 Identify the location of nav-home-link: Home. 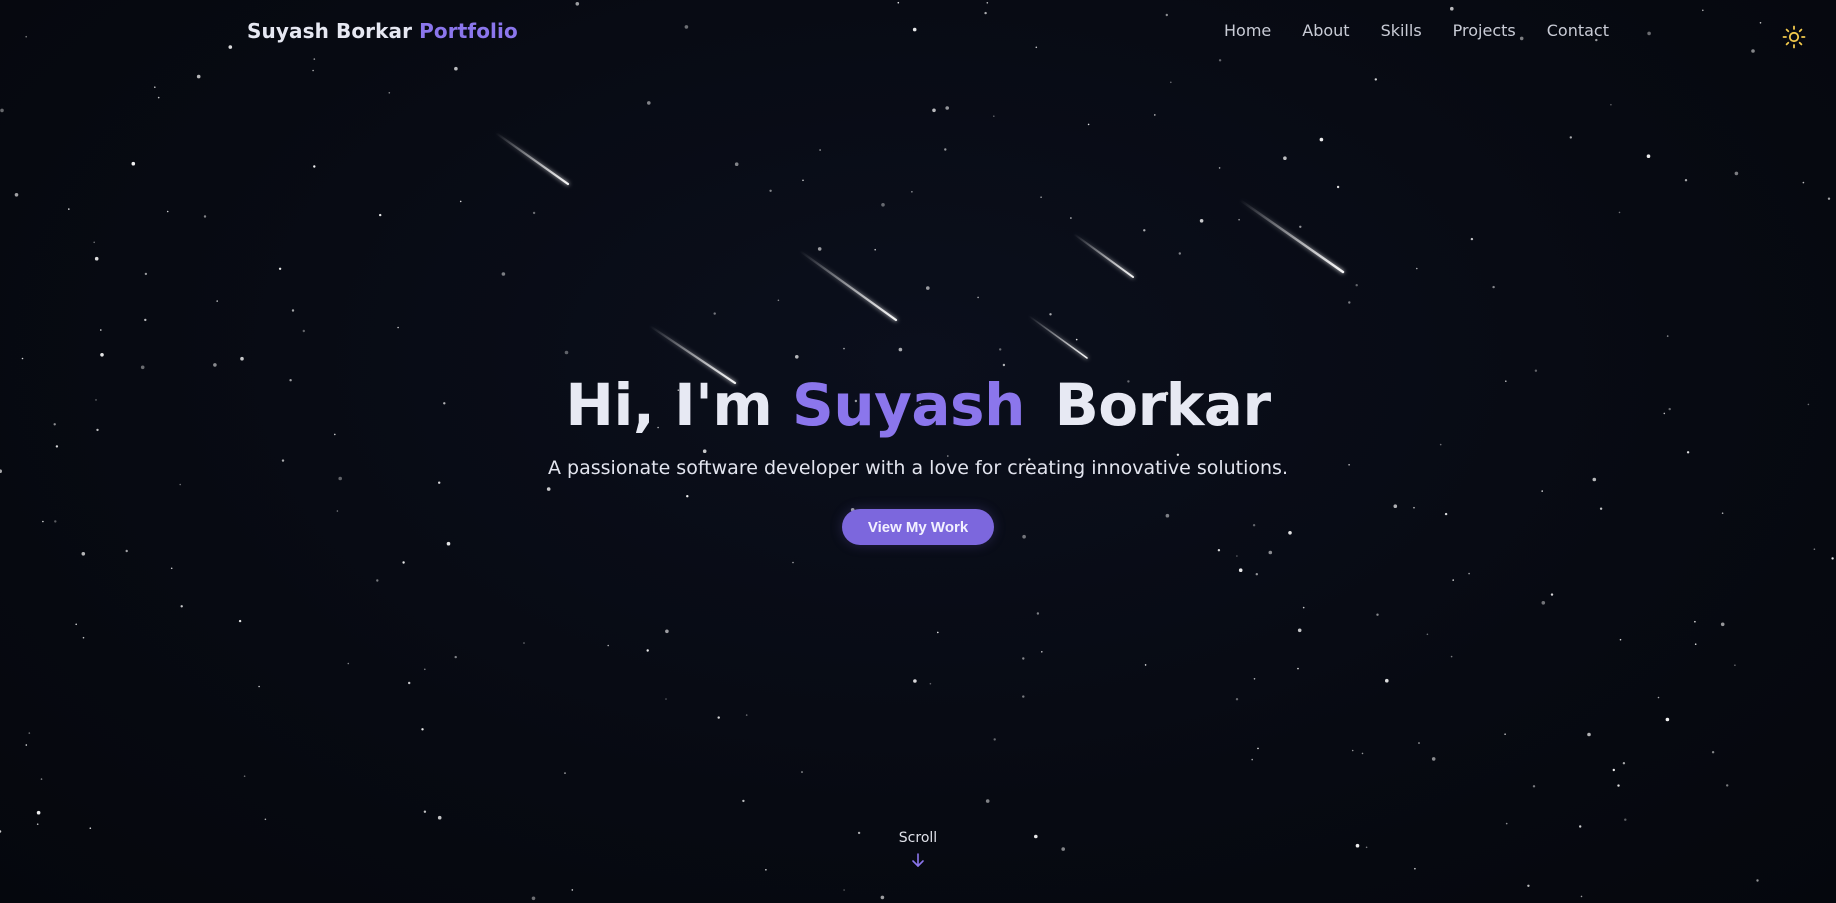
(1247, 30).